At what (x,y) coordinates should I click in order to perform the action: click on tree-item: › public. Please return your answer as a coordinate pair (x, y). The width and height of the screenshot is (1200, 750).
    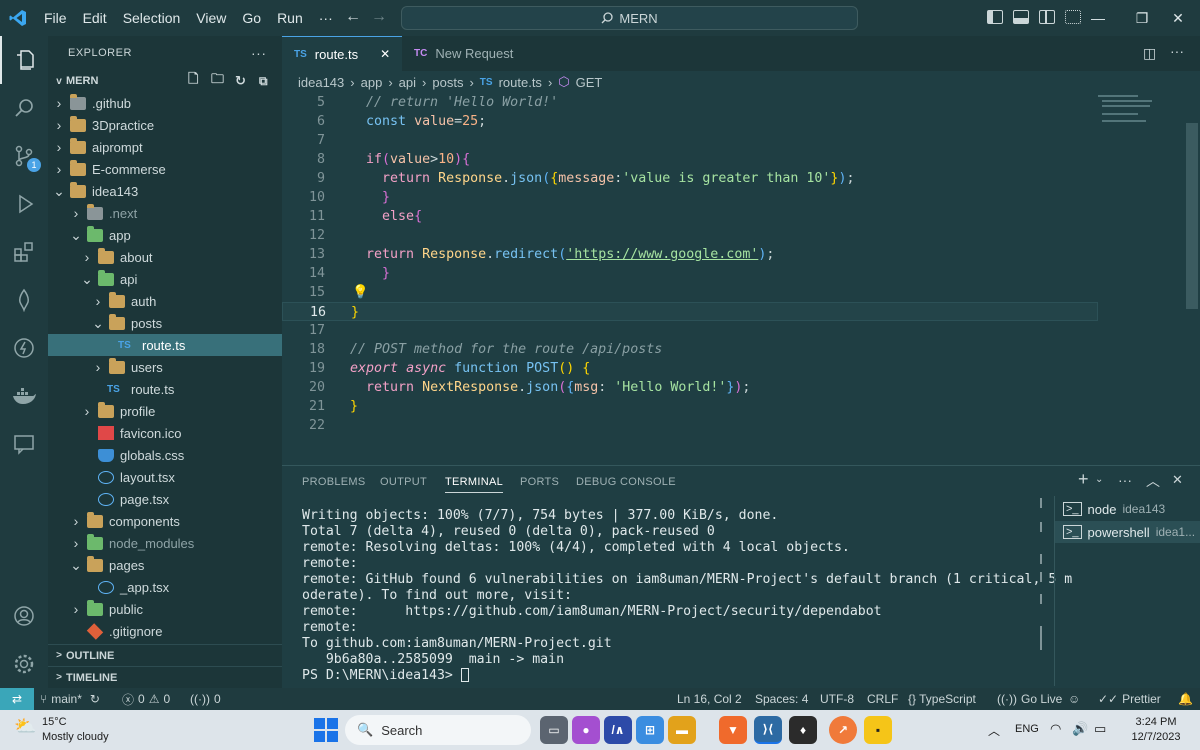
    Looking at the image, I should click on (165, 609).